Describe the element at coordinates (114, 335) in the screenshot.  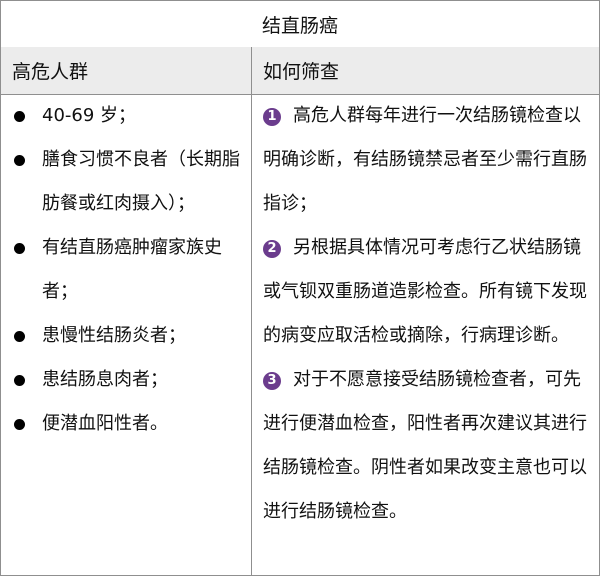
I see `risk-text: 患慢性结肠炎者；` at that location.